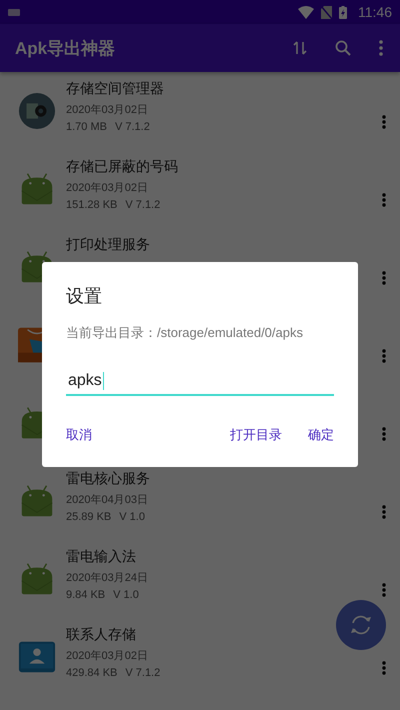  What do you see at coordinates (14, 12) in the screenshot?
I see `keyboard-icon` at bounding box center [14, 12].